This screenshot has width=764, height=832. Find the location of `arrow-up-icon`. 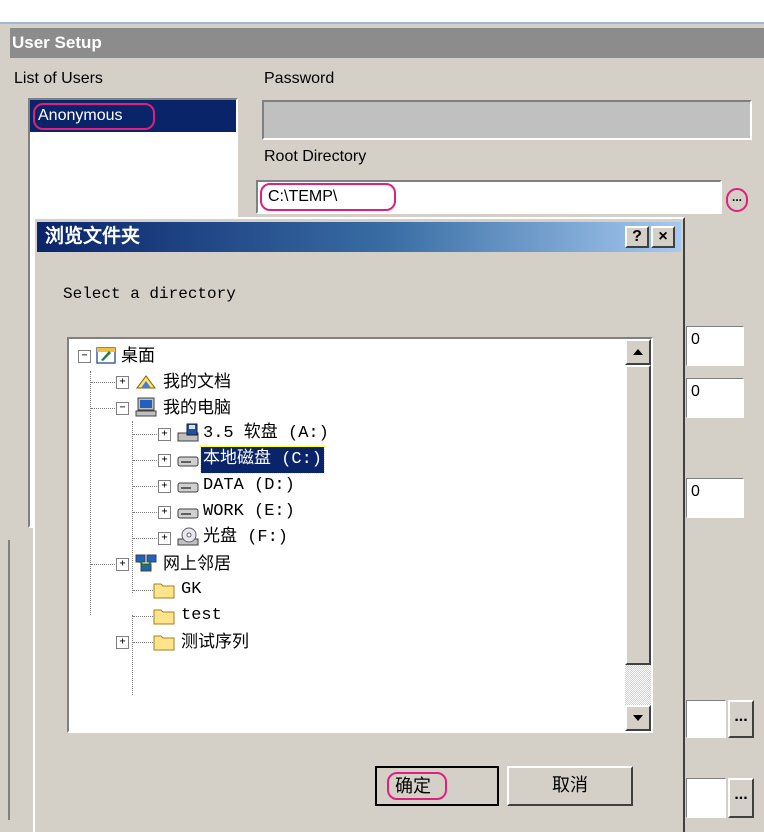

arrow-up-icon is located at coordinates (638, 352).